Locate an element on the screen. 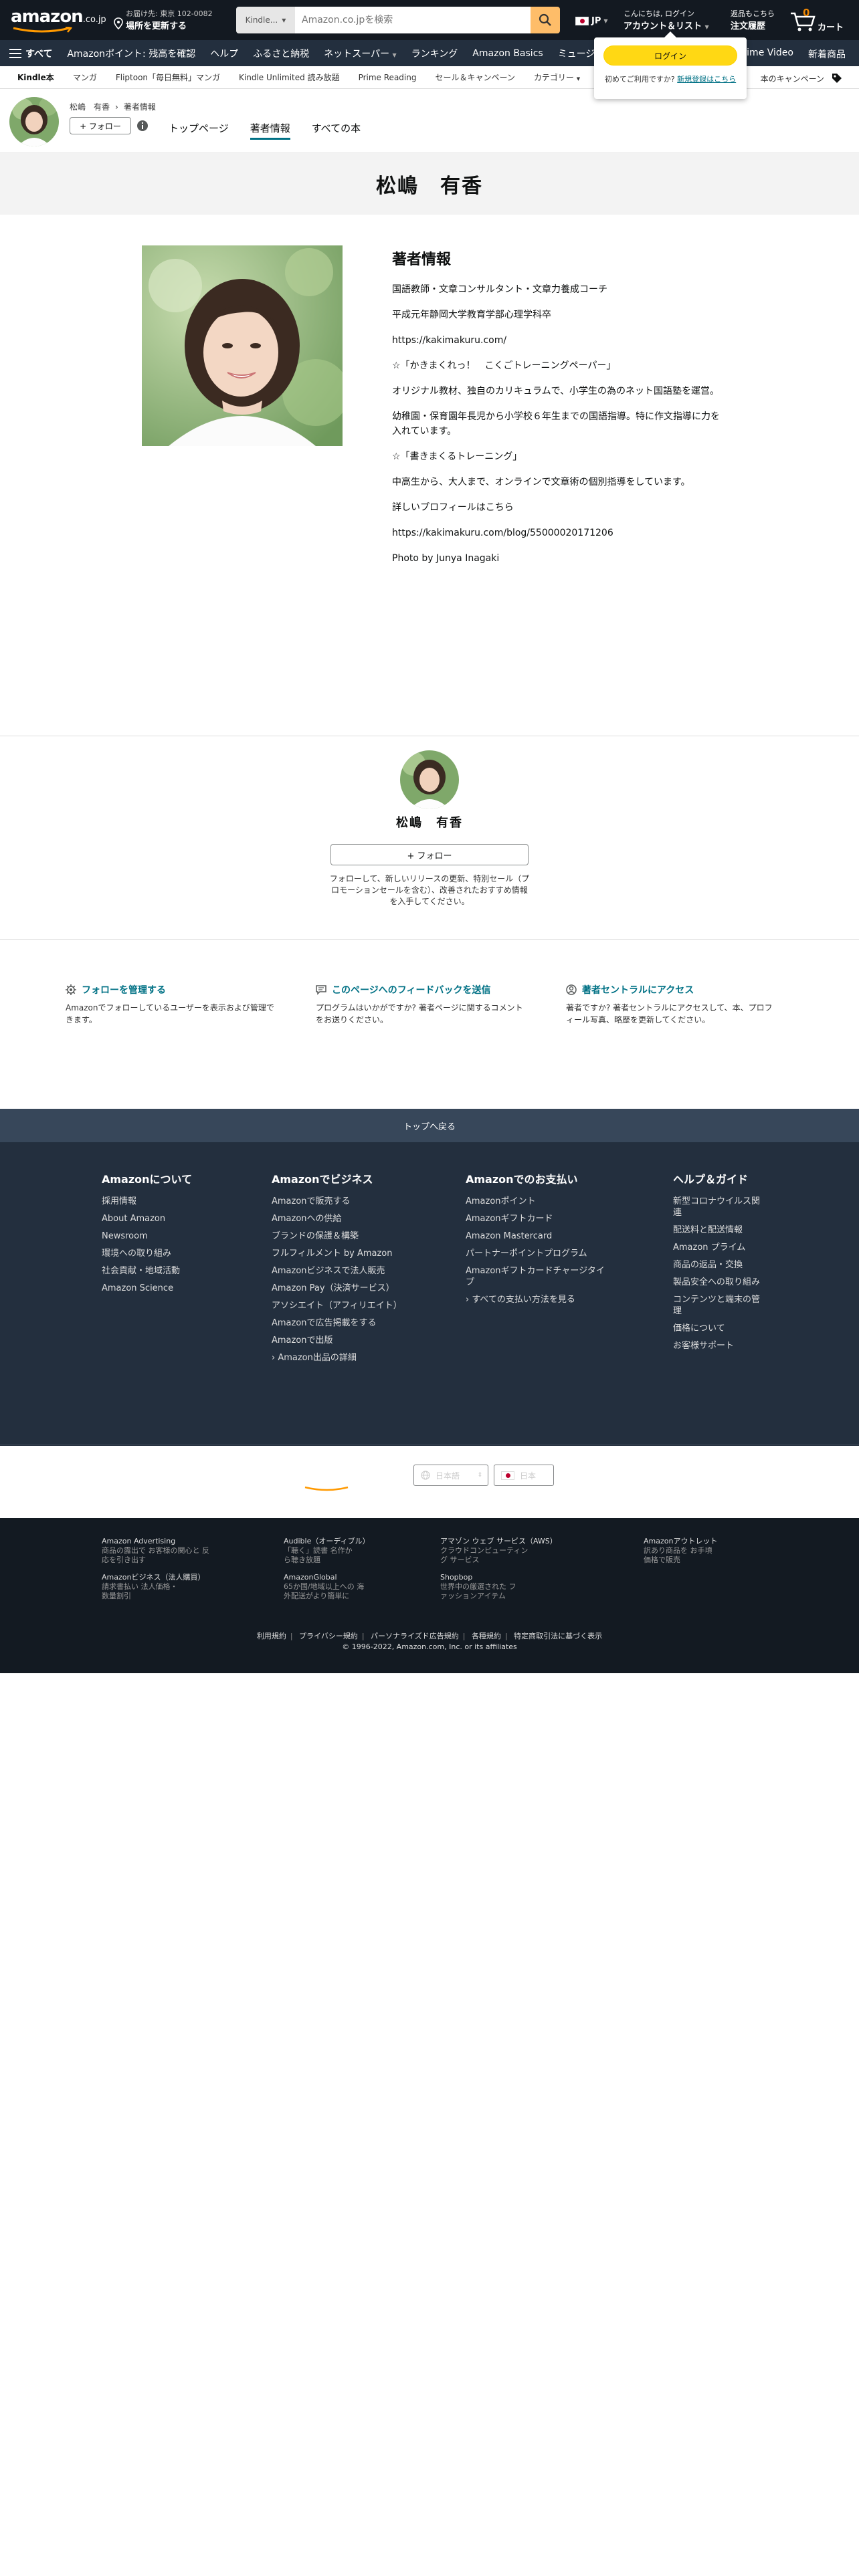  nav-item-netsuper: ネットスーパー ▼ is located at coordinates (360, 54).